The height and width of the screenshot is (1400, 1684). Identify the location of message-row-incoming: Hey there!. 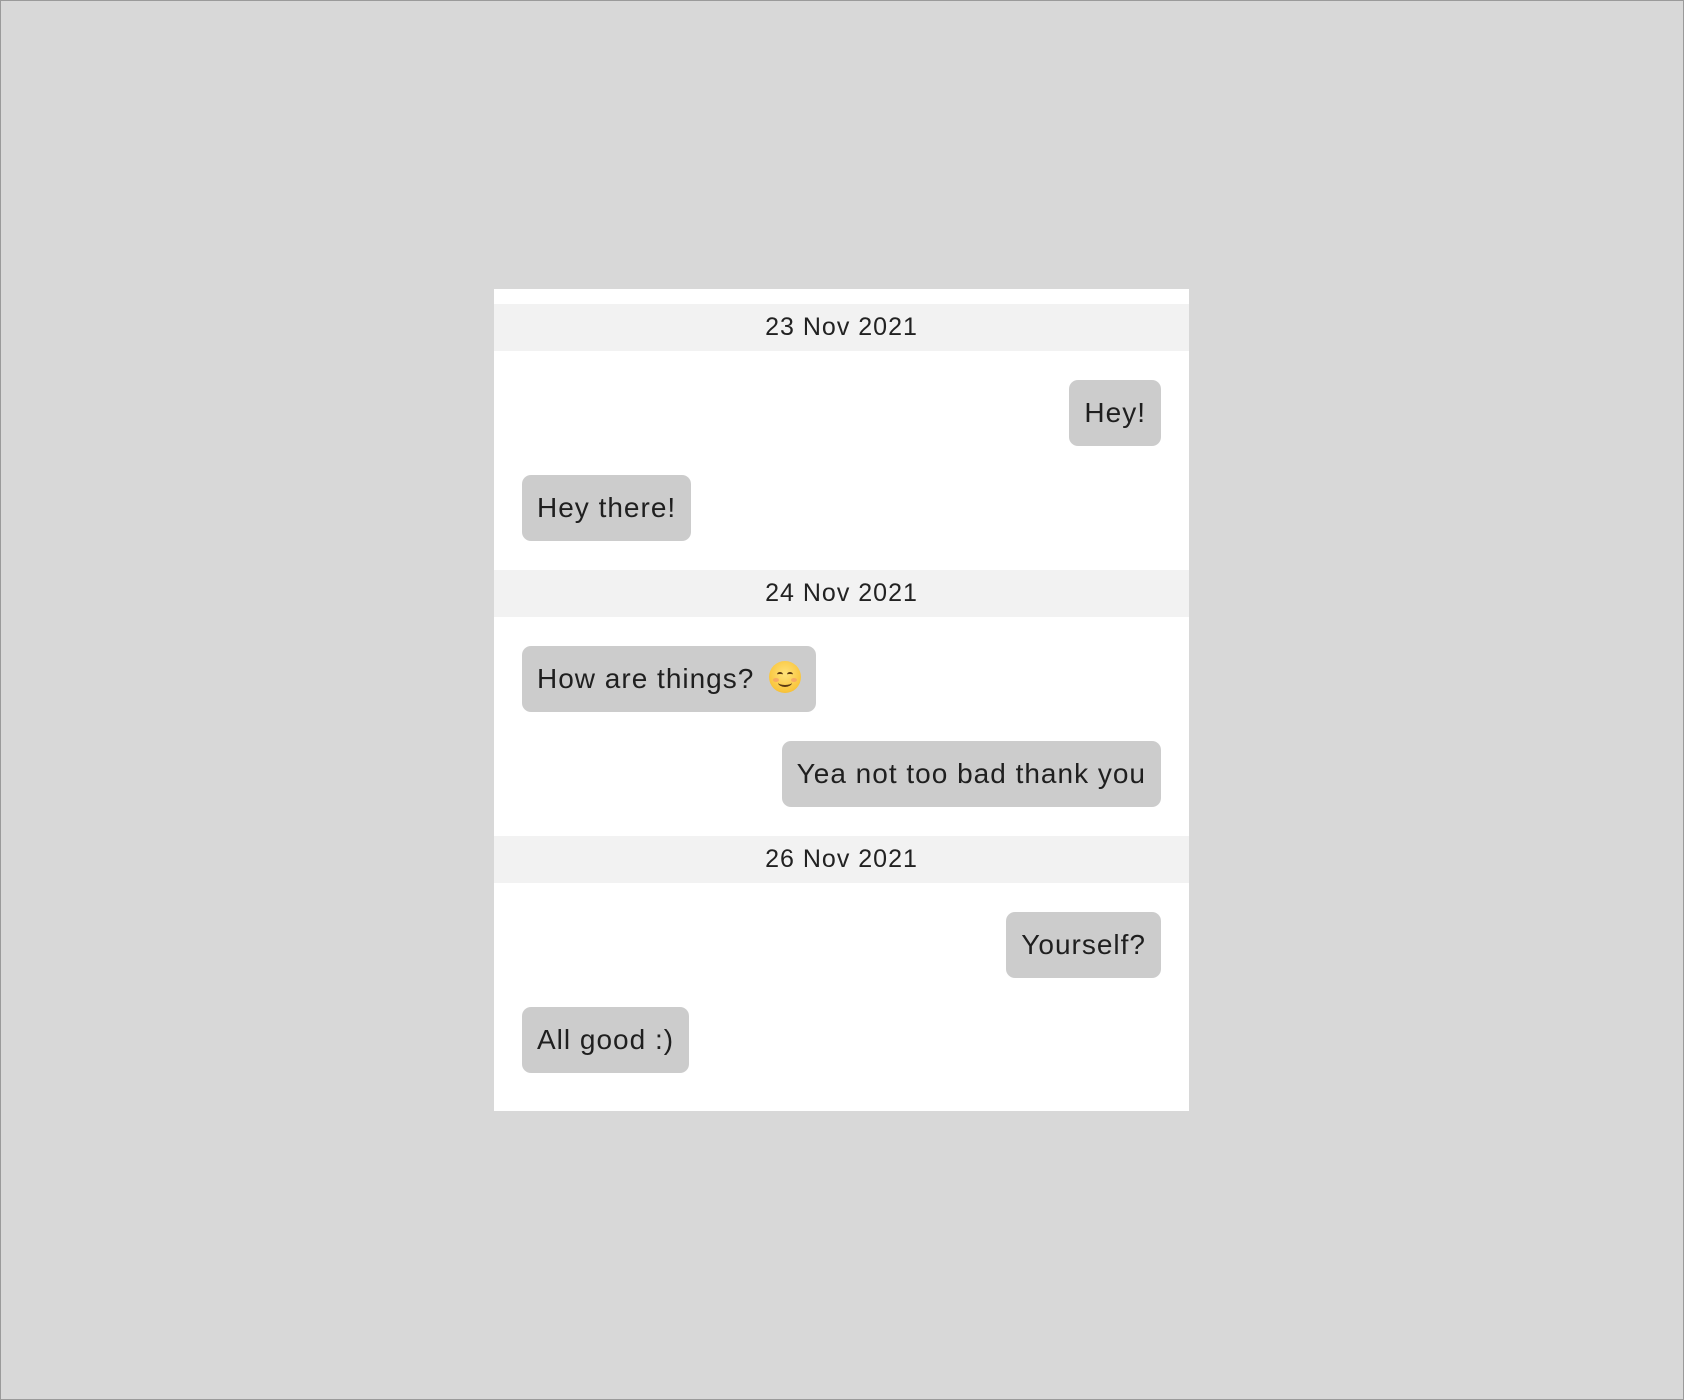
(841, 508).